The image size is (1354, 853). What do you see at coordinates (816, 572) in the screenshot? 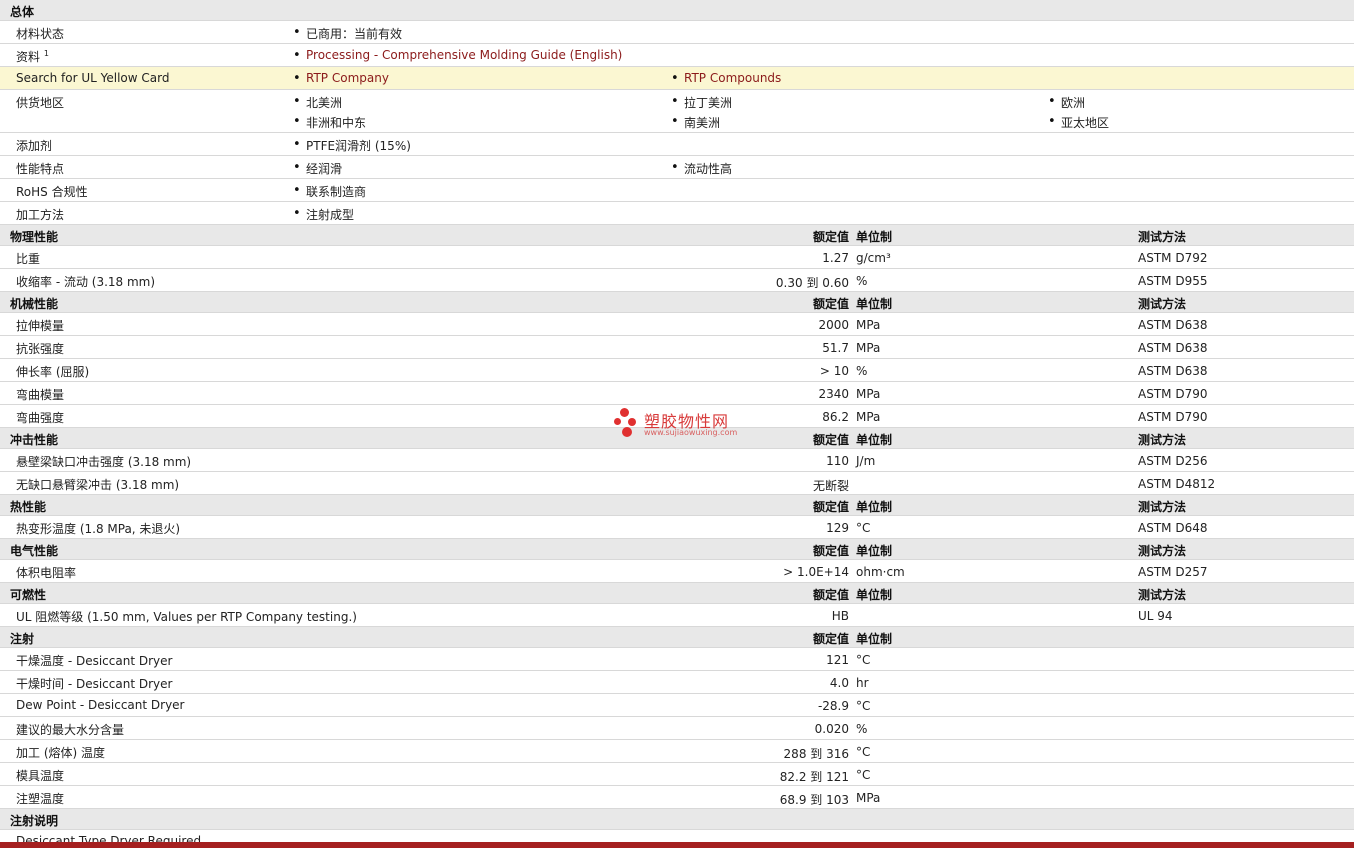
I see `property-value: > 1.0E+14` at bounding box center [816, 572].